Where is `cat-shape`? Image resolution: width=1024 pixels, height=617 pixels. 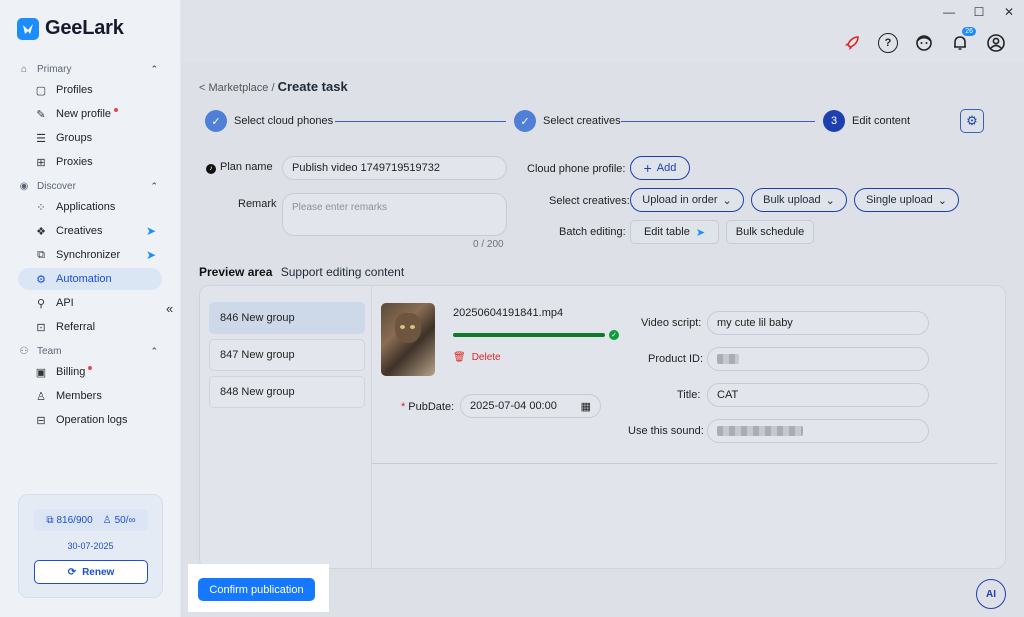 cat-shape is located at coordinates (408, 328).